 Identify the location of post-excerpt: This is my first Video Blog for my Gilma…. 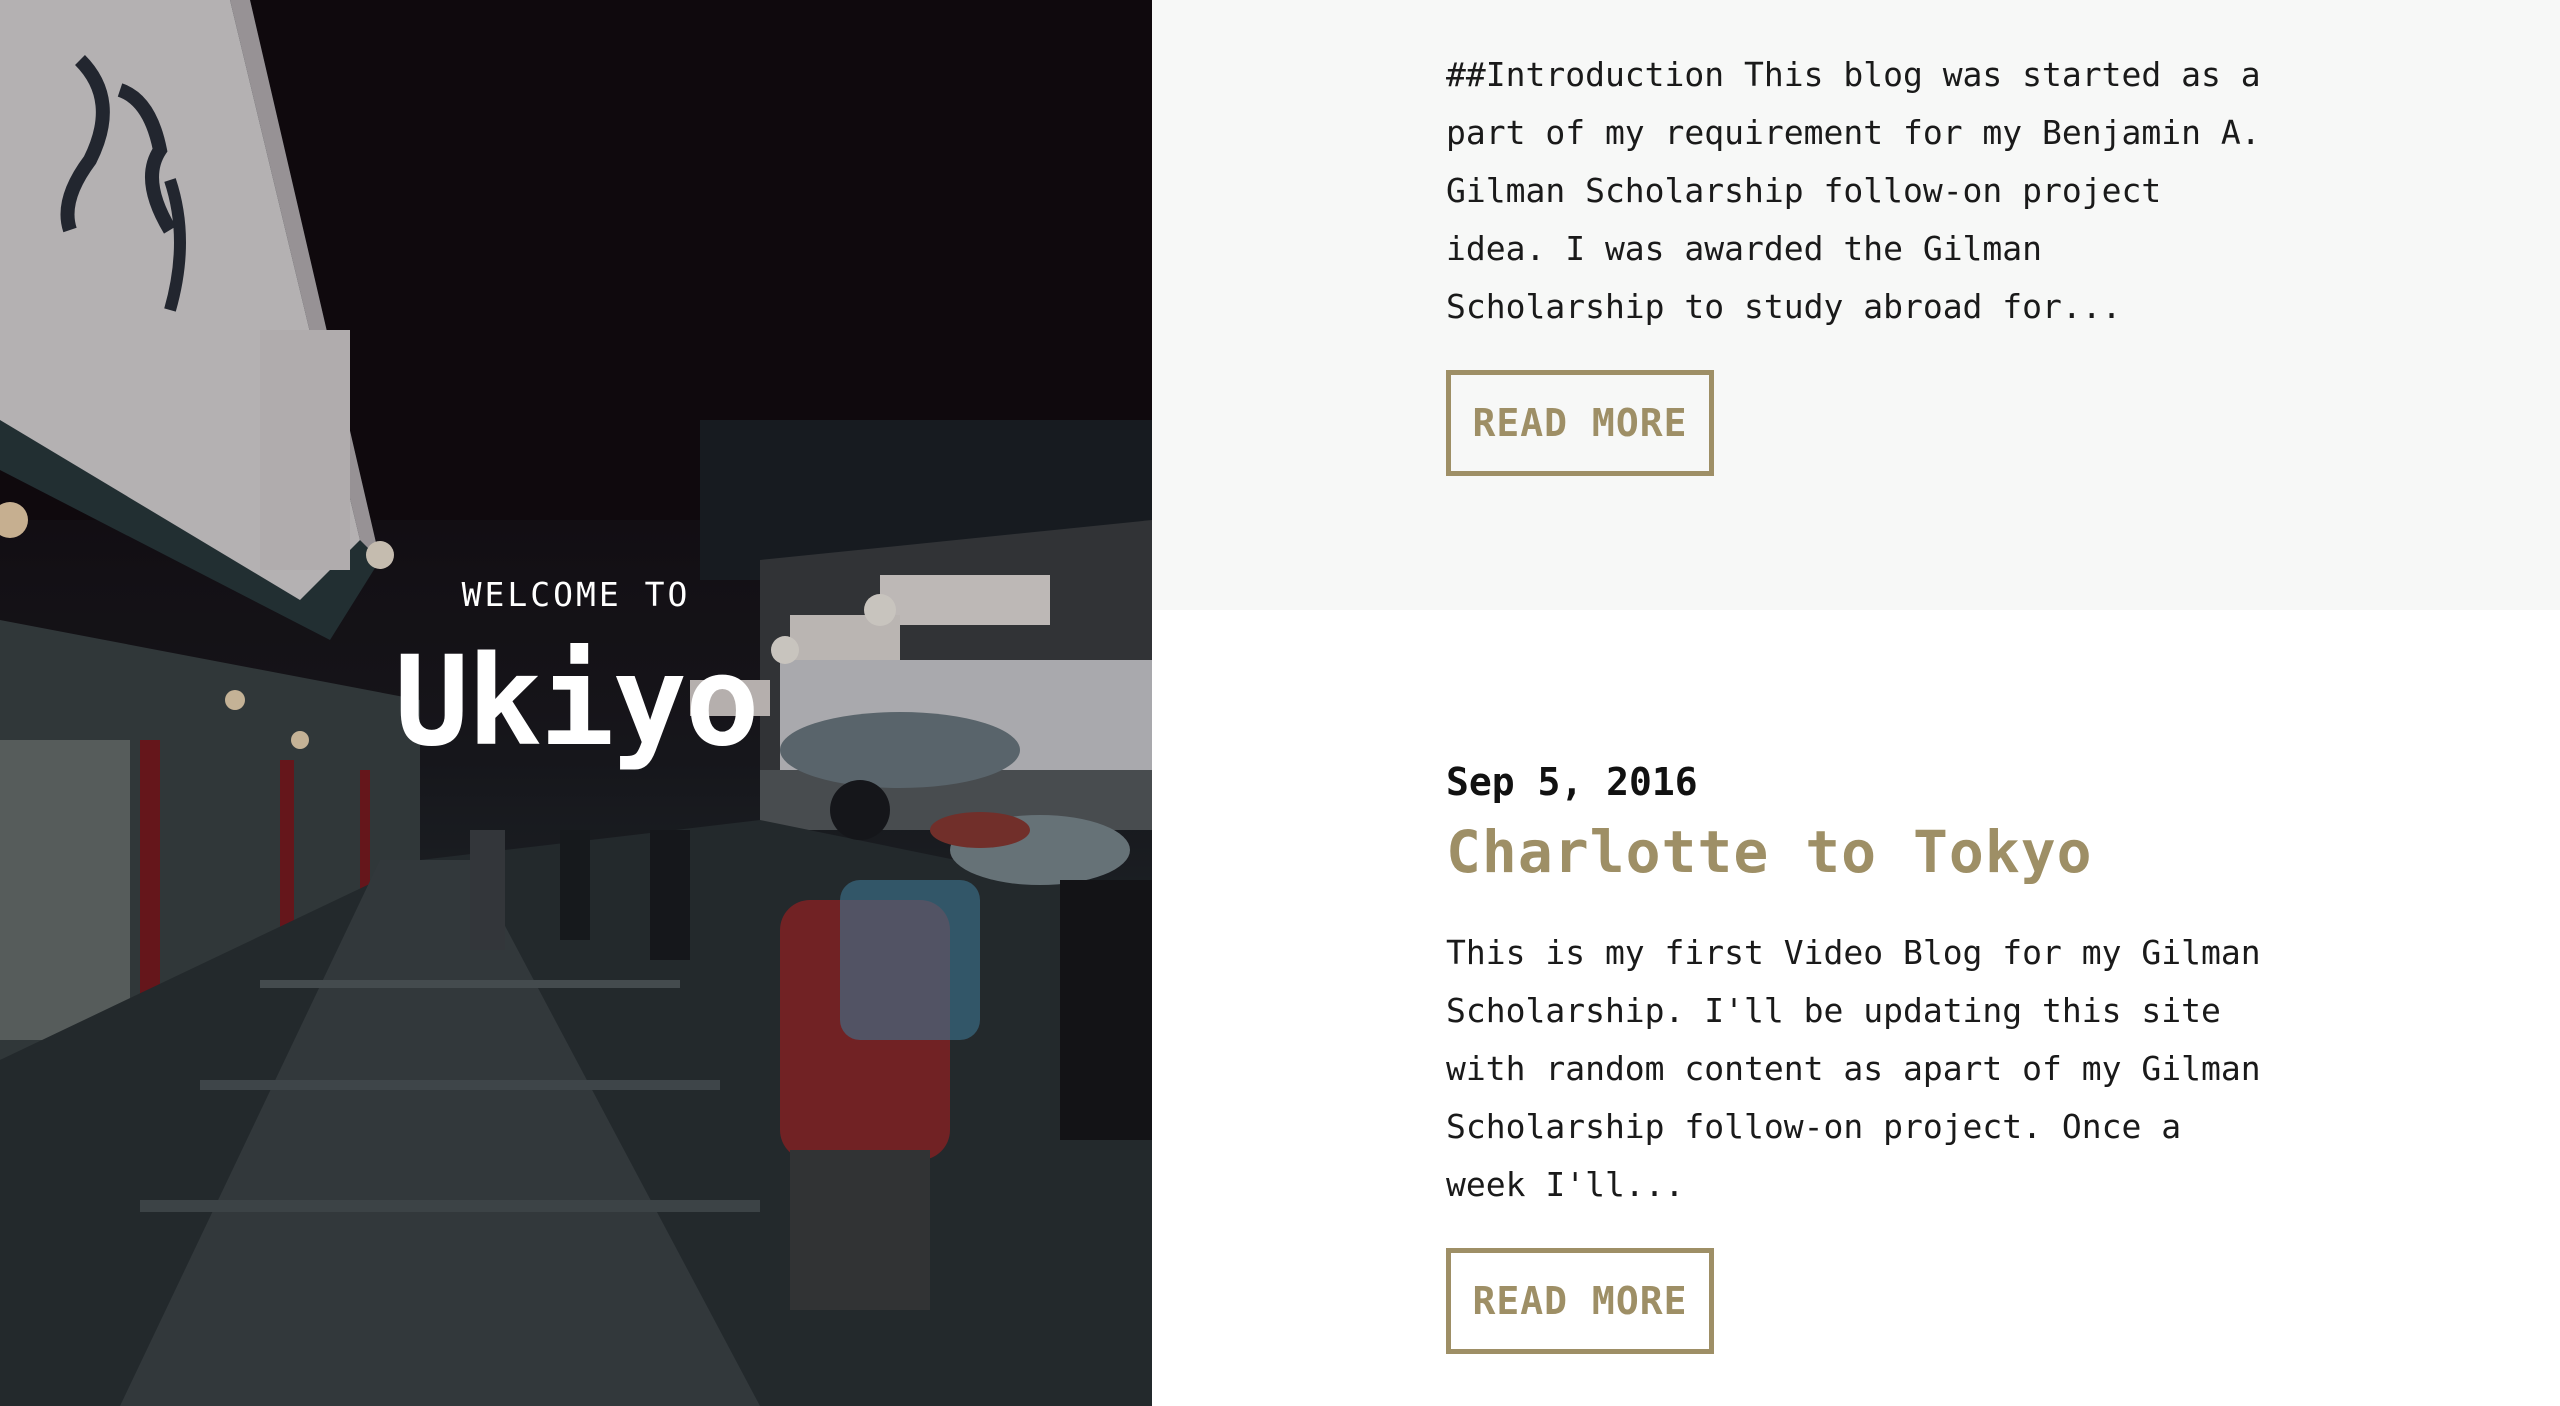
(1853, 1068).